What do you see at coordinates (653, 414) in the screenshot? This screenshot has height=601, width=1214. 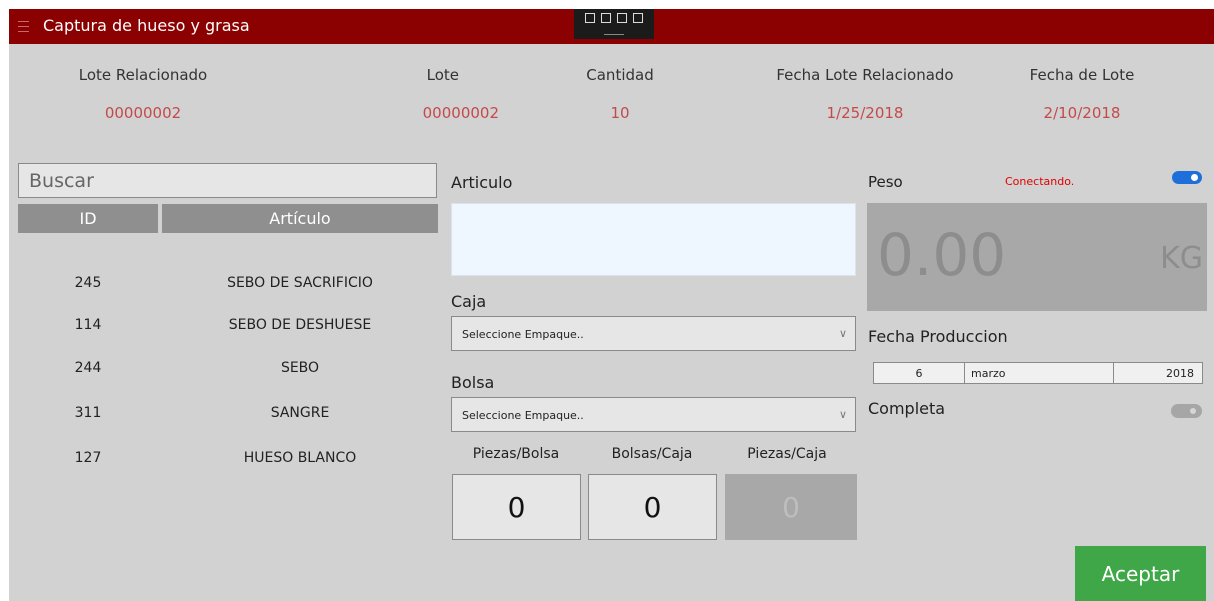 I see `bag-select: Seleccione Empaque.. ∨` at bounding box center [653, 414].